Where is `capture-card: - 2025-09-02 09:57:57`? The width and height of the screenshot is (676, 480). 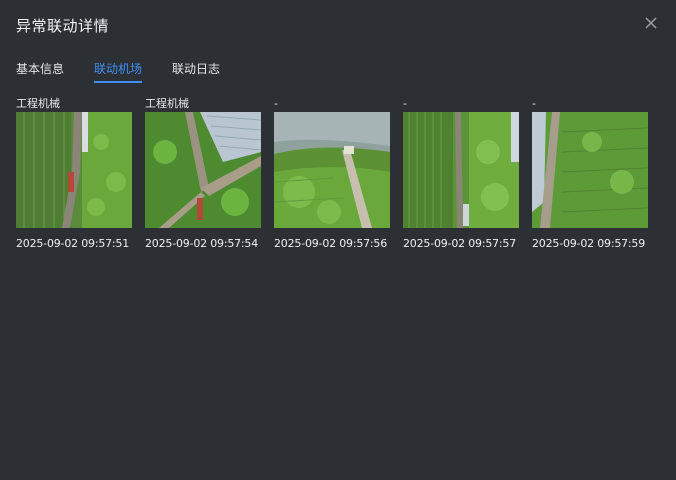
capture-card: - 2025-09-02 09:57:57 is located at coordinates (461, 173).